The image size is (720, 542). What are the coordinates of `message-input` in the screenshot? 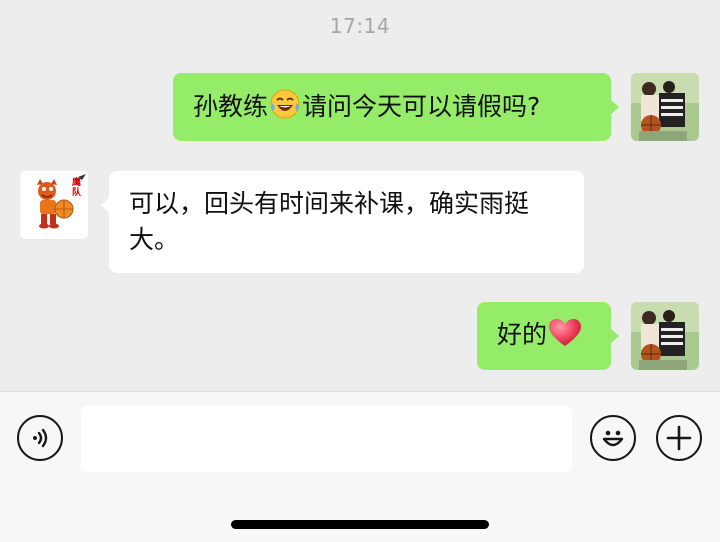 It's located at (326, 439).